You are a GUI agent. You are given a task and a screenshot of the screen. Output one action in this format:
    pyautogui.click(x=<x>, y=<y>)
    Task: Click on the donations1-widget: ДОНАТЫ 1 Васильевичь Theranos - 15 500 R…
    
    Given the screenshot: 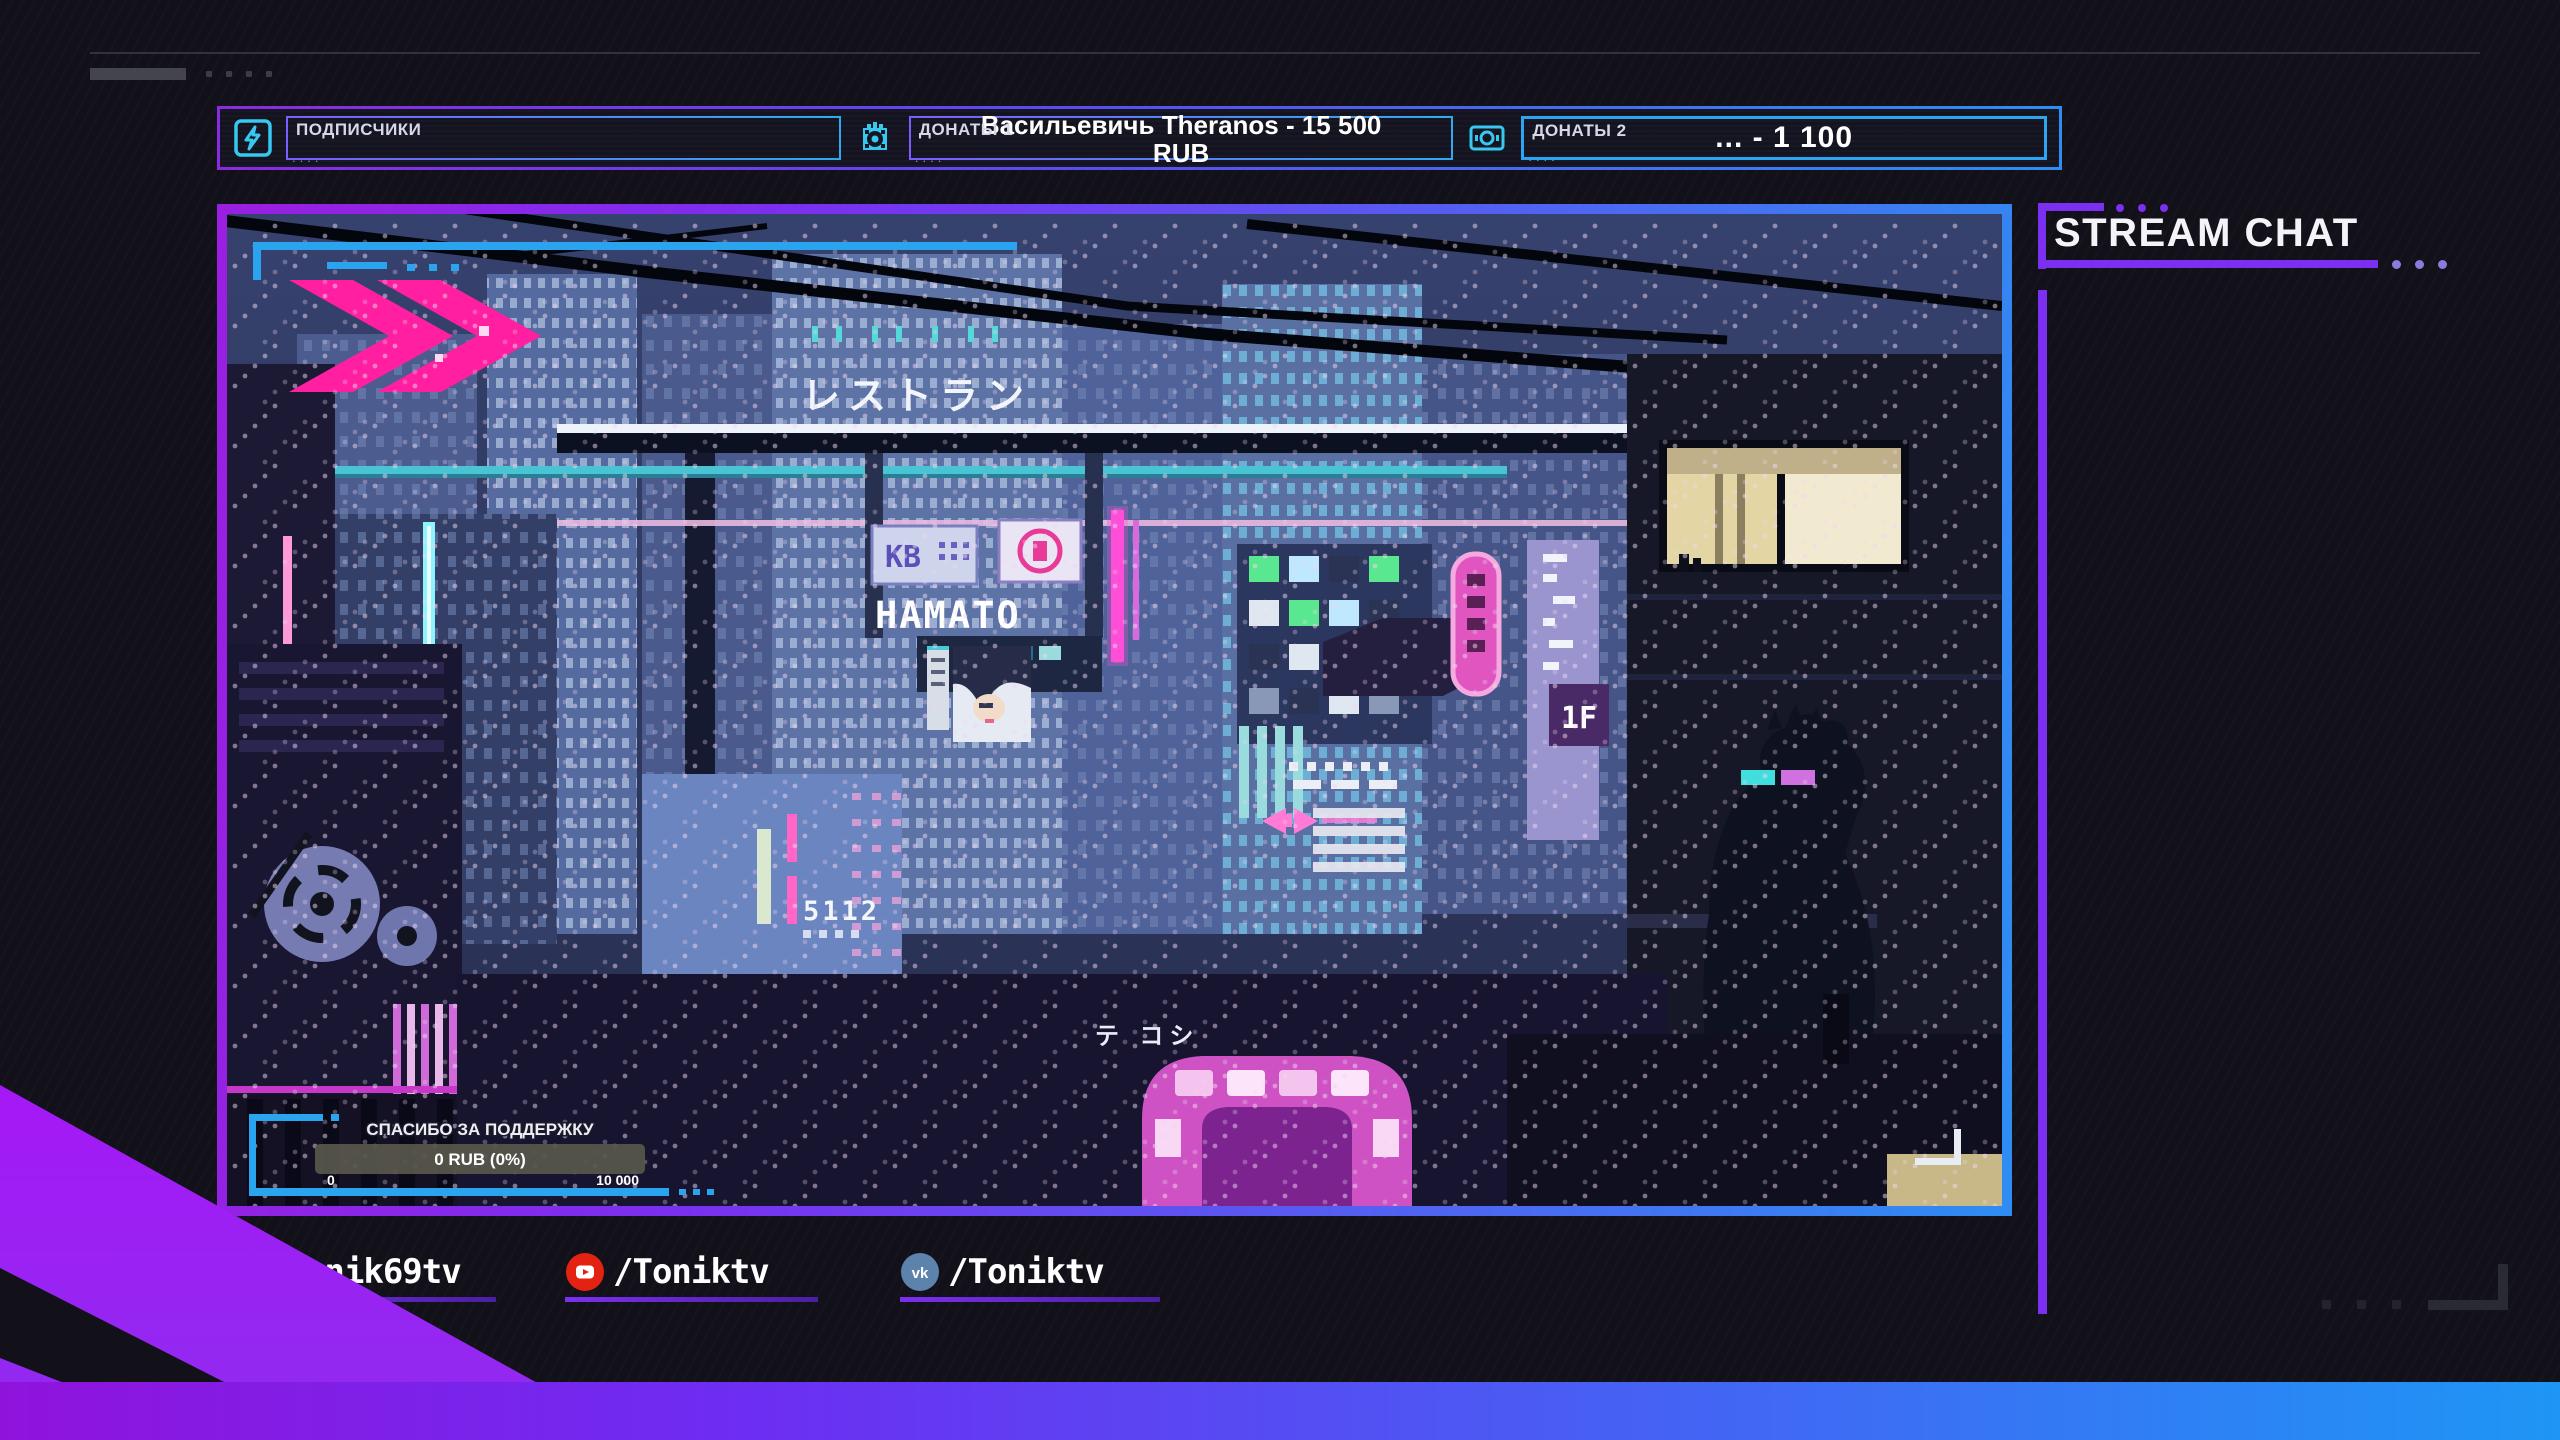 What is the action you would take?
    pyautogui.click(x=1181, y=139)
    